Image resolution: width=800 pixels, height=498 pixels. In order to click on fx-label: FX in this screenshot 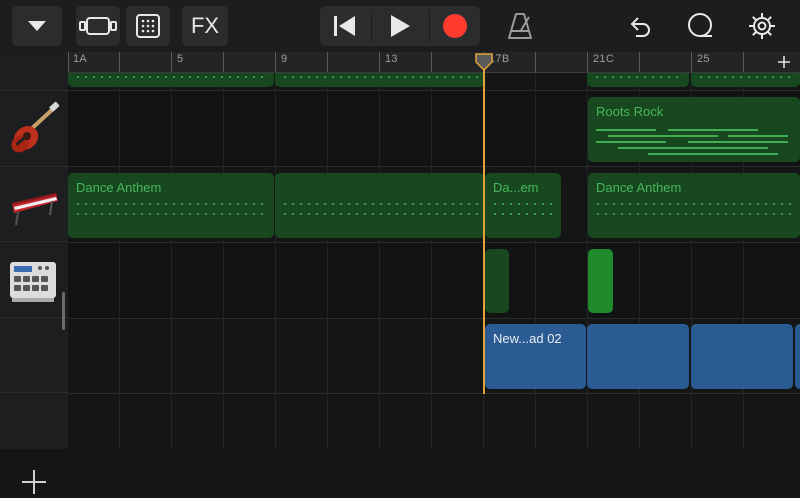, I will do `click(205, 25)`.